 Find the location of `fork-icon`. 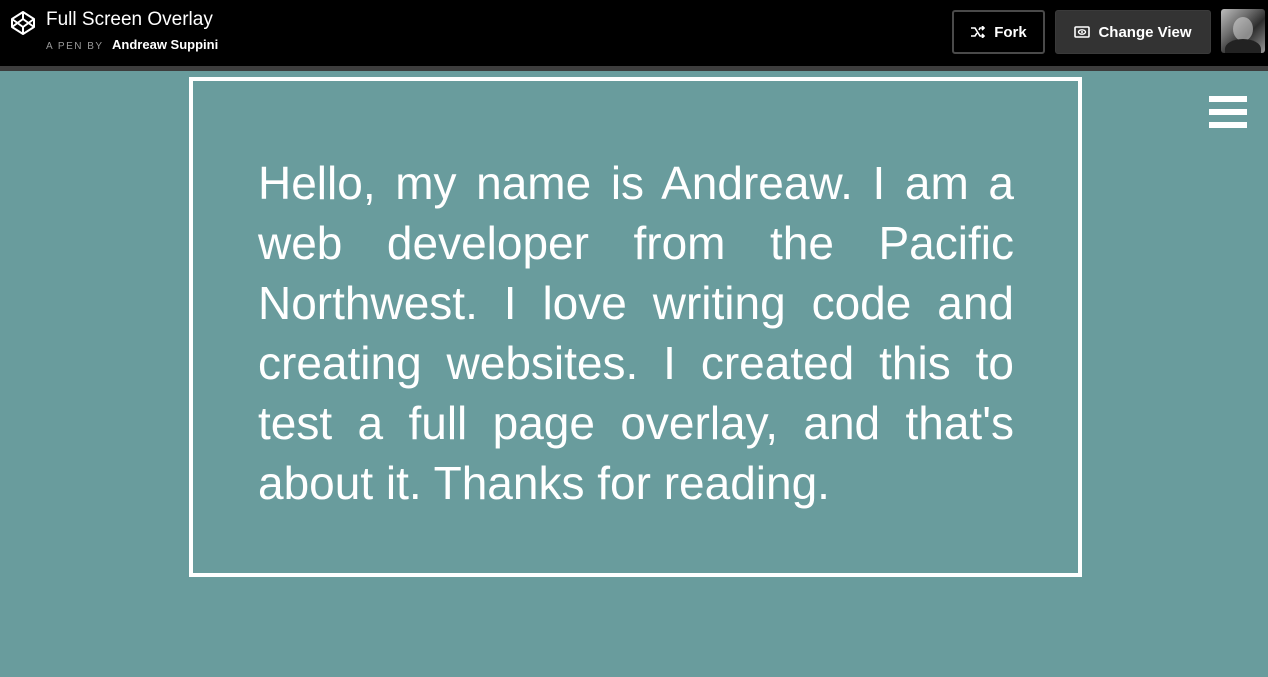

fork-icon is located at coordinates (978, 32).